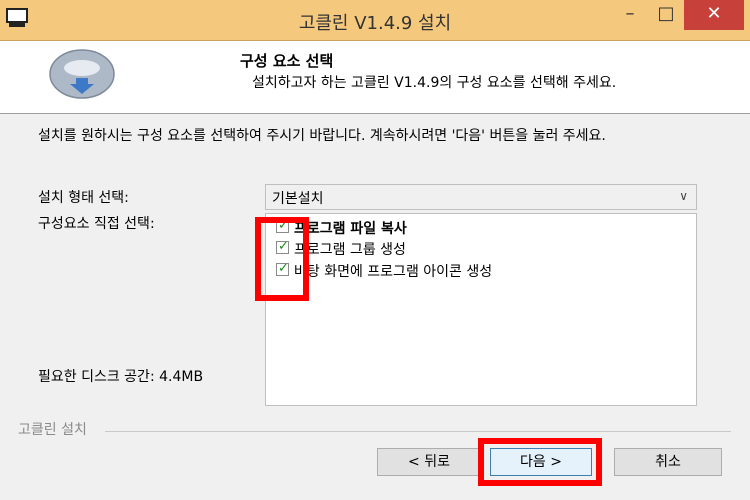 Image resolution: width=750 pixels, height=500 pixels. What do you see at coordinates (429, 462) in the screenshot?
I see `back-button: < 뒤로` at bounding box center [429, 462].